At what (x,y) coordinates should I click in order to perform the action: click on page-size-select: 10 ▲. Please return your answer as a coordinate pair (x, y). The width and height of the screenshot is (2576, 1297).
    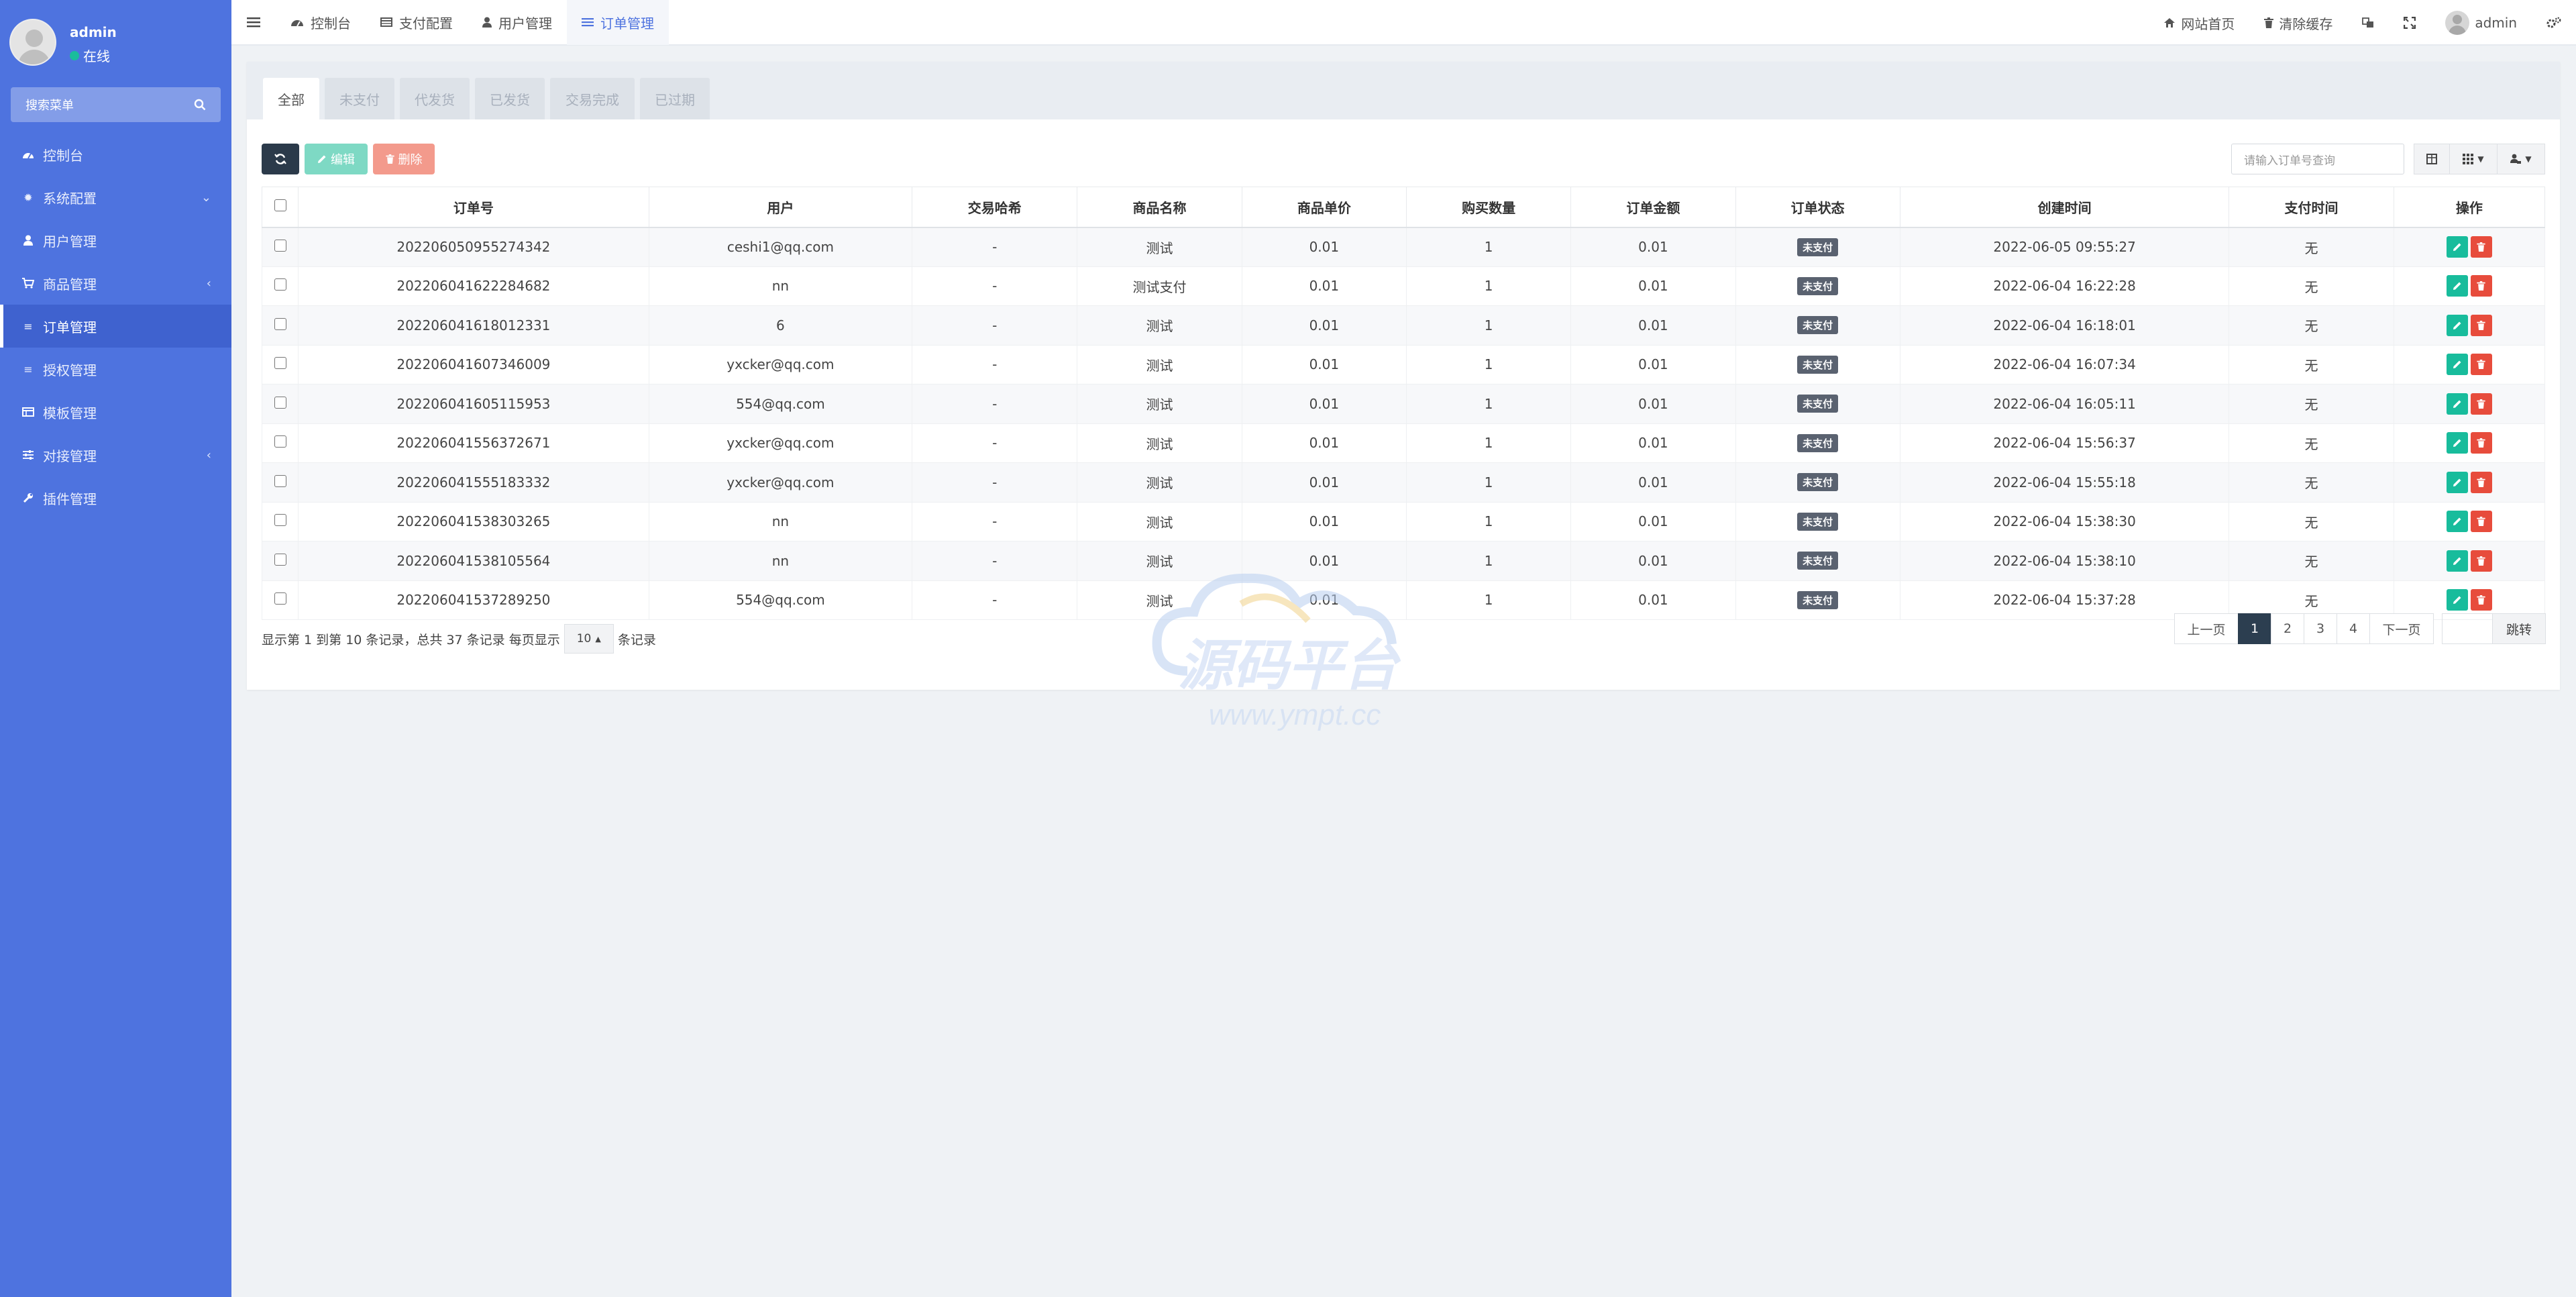
    Looking at the image, I should click on (589, 639).